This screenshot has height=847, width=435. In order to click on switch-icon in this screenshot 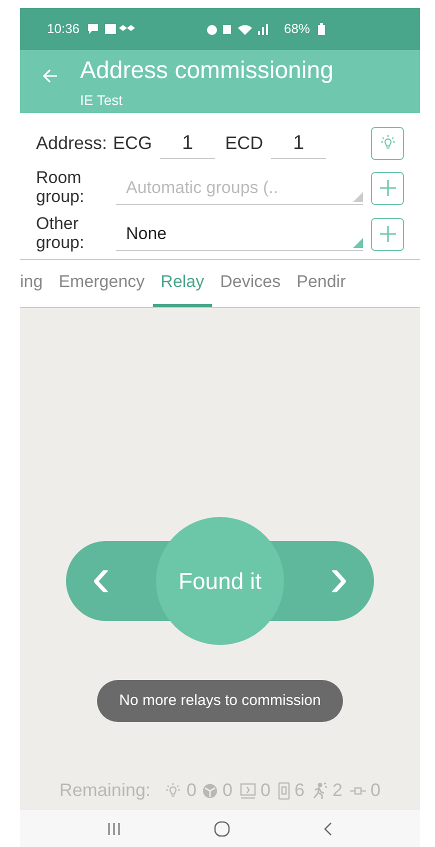, I will do `click(283, 791)`.